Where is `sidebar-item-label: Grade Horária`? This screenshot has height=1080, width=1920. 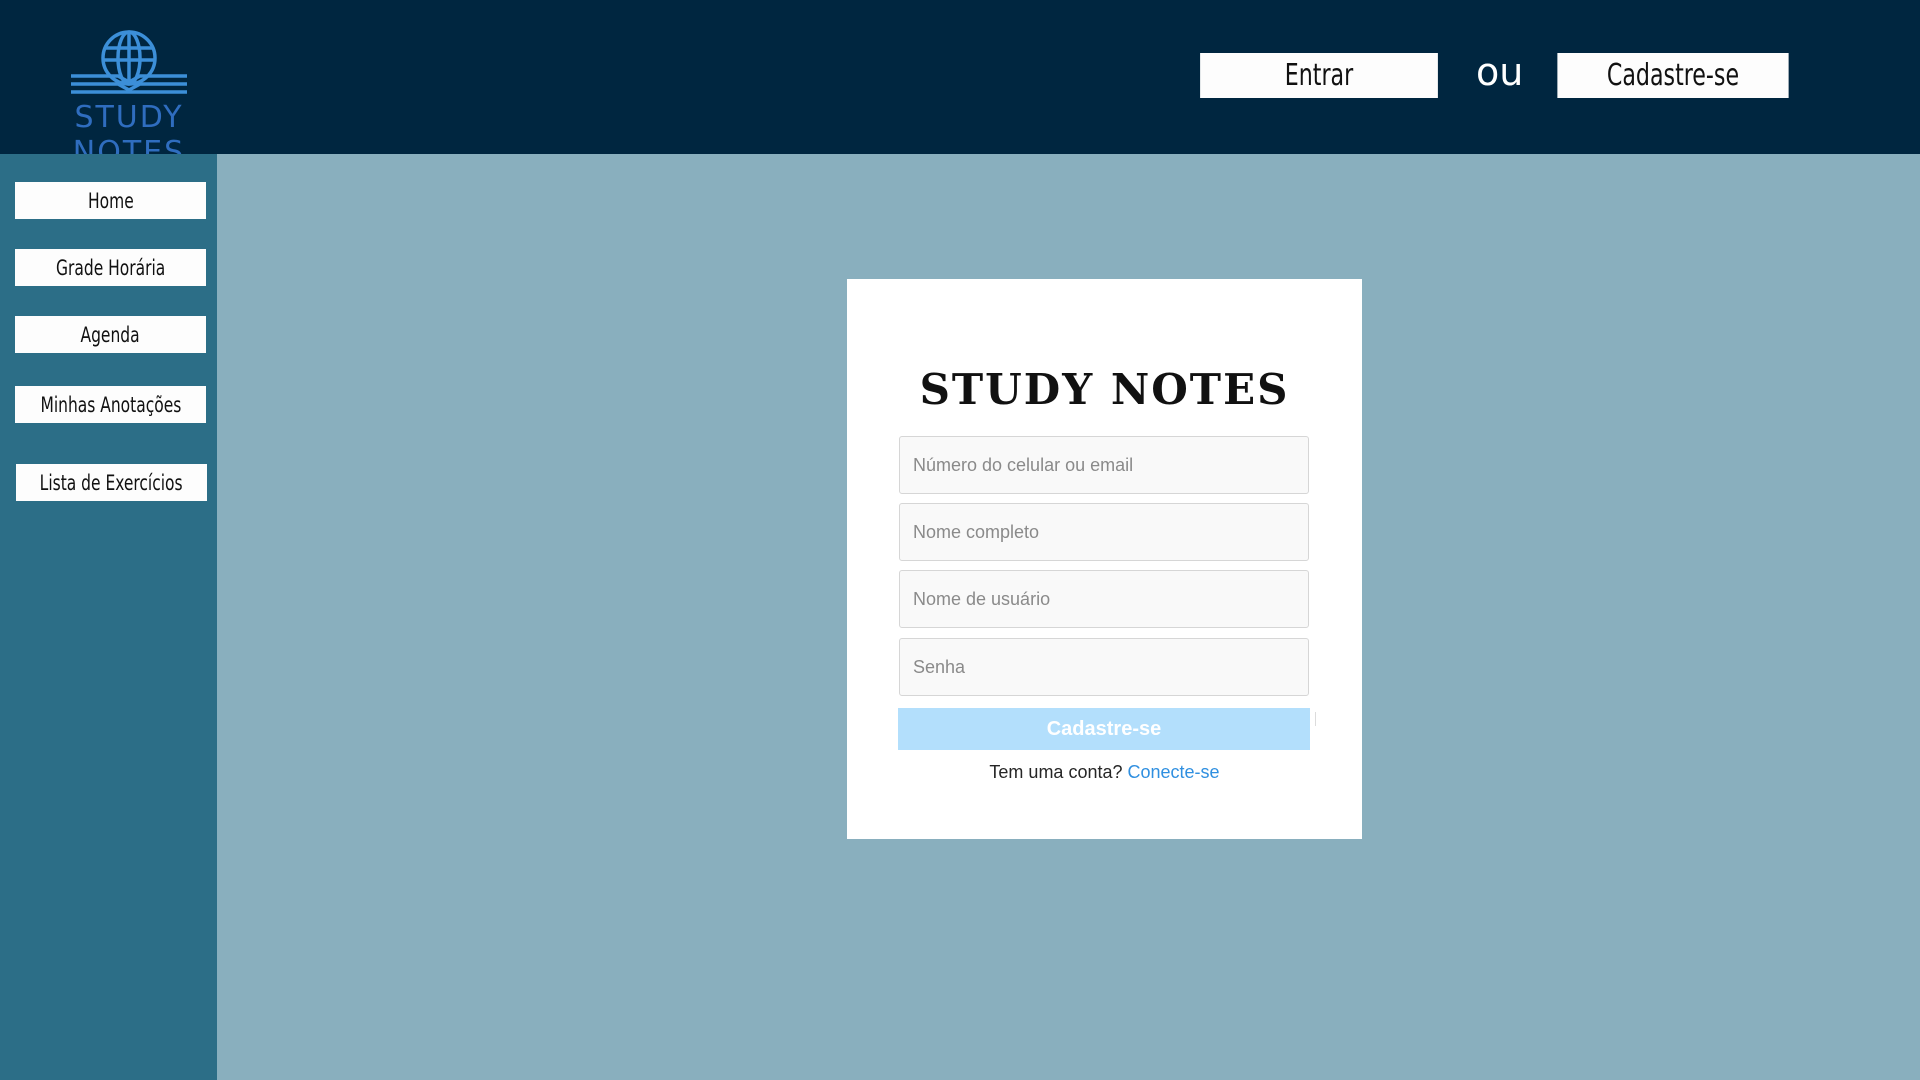 sidebar-item-label: Grade Horária is located at coordinates (110, 267).